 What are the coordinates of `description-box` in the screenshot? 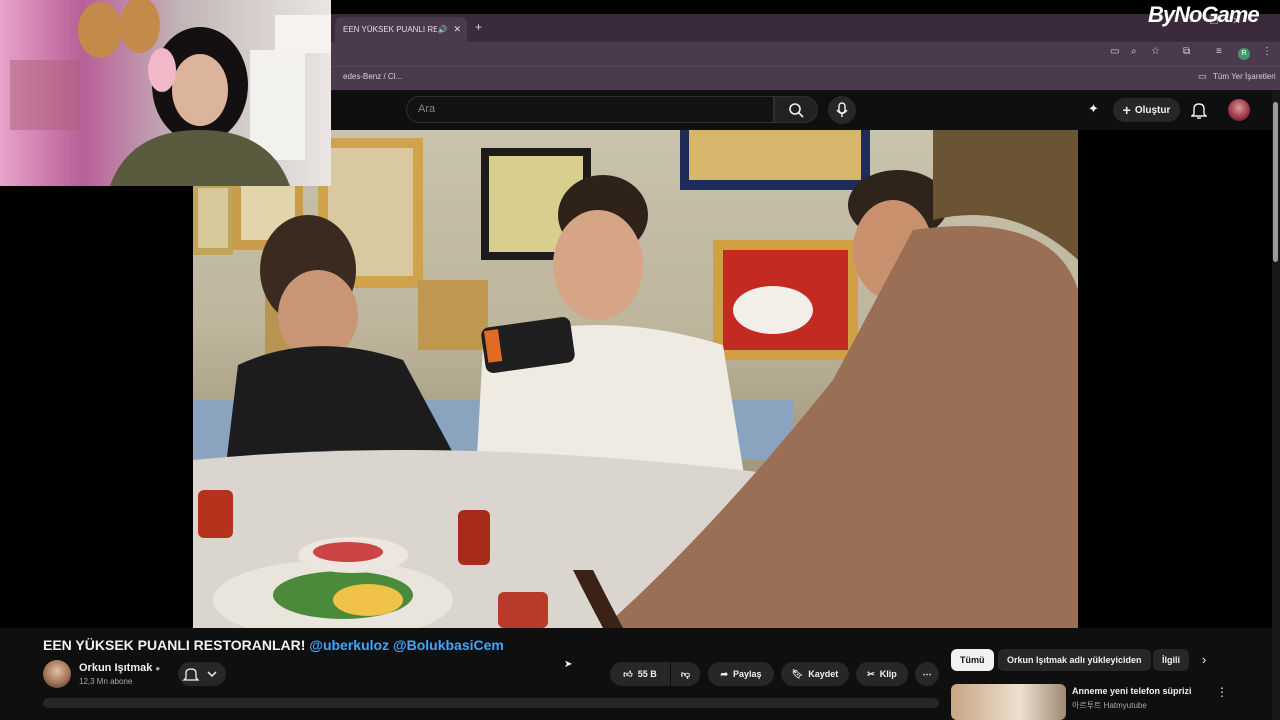 It's located at (491, 703).